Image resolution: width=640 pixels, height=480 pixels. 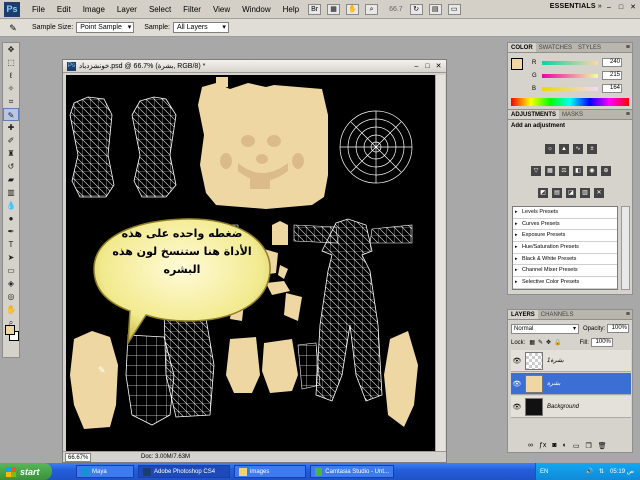 I want to click on panel-menu-icon: ≡, so click(x=629, y=47).